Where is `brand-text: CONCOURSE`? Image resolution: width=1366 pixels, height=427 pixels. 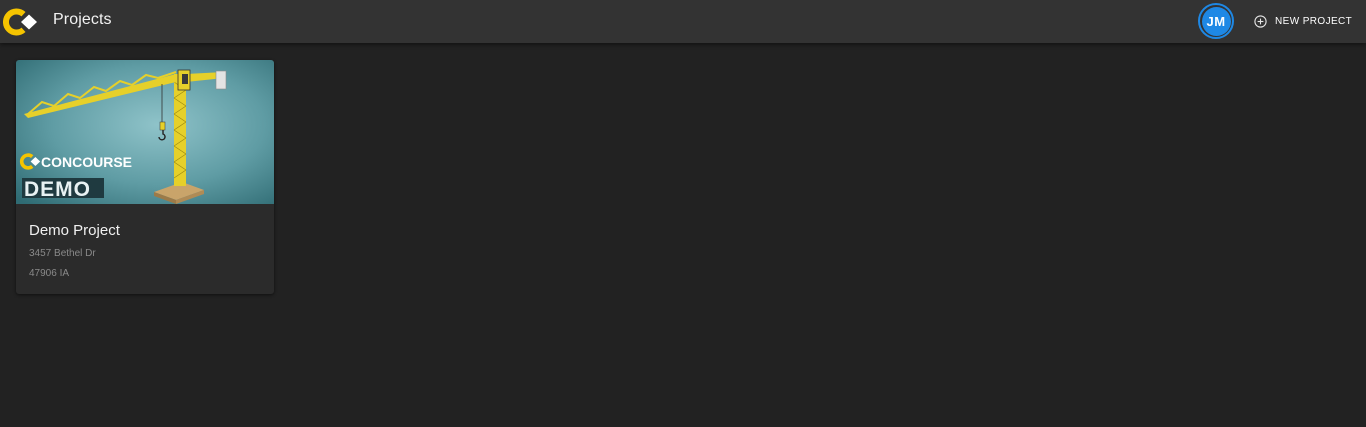 brand-text: CONCOURSE is located at coordinates (86, 162).